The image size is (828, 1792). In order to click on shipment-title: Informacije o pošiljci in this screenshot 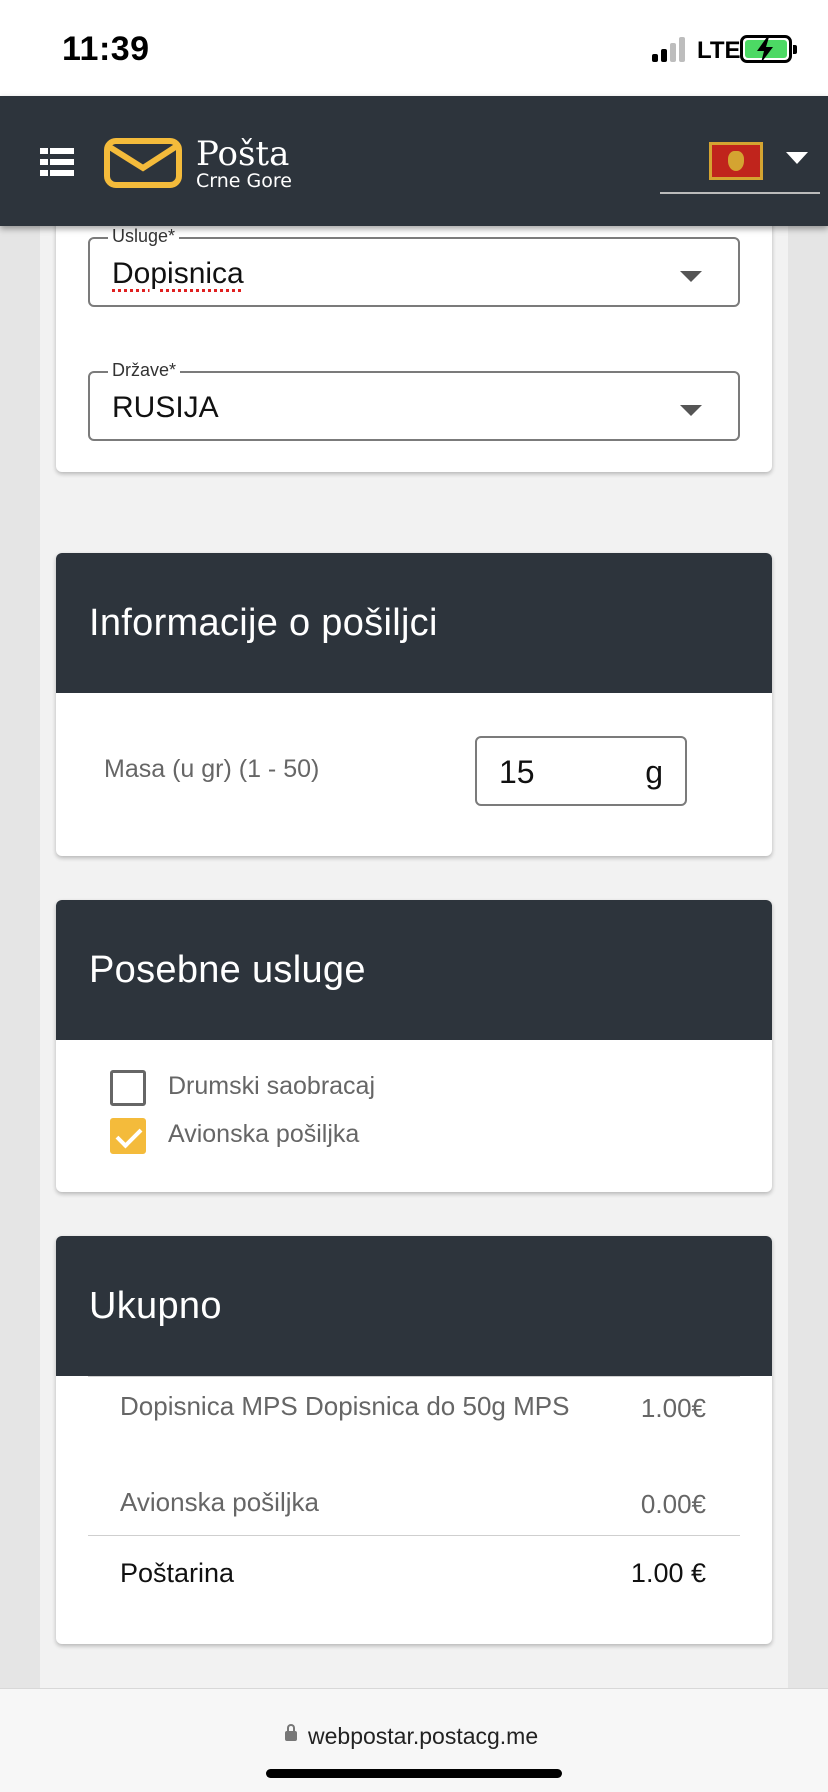, I will do `click(263, 622)`.